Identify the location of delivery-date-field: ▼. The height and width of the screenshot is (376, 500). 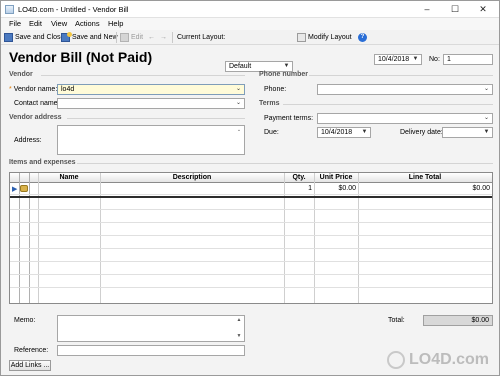
(467, 132).